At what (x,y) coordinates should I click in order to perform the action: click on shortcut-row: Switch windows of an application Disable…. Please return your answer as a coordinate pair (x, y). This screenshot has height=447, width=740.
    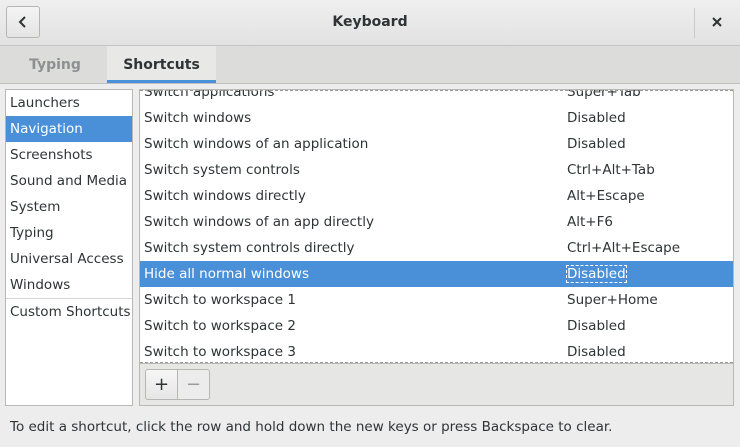
    Looking at the image, I should click on (436, 144).